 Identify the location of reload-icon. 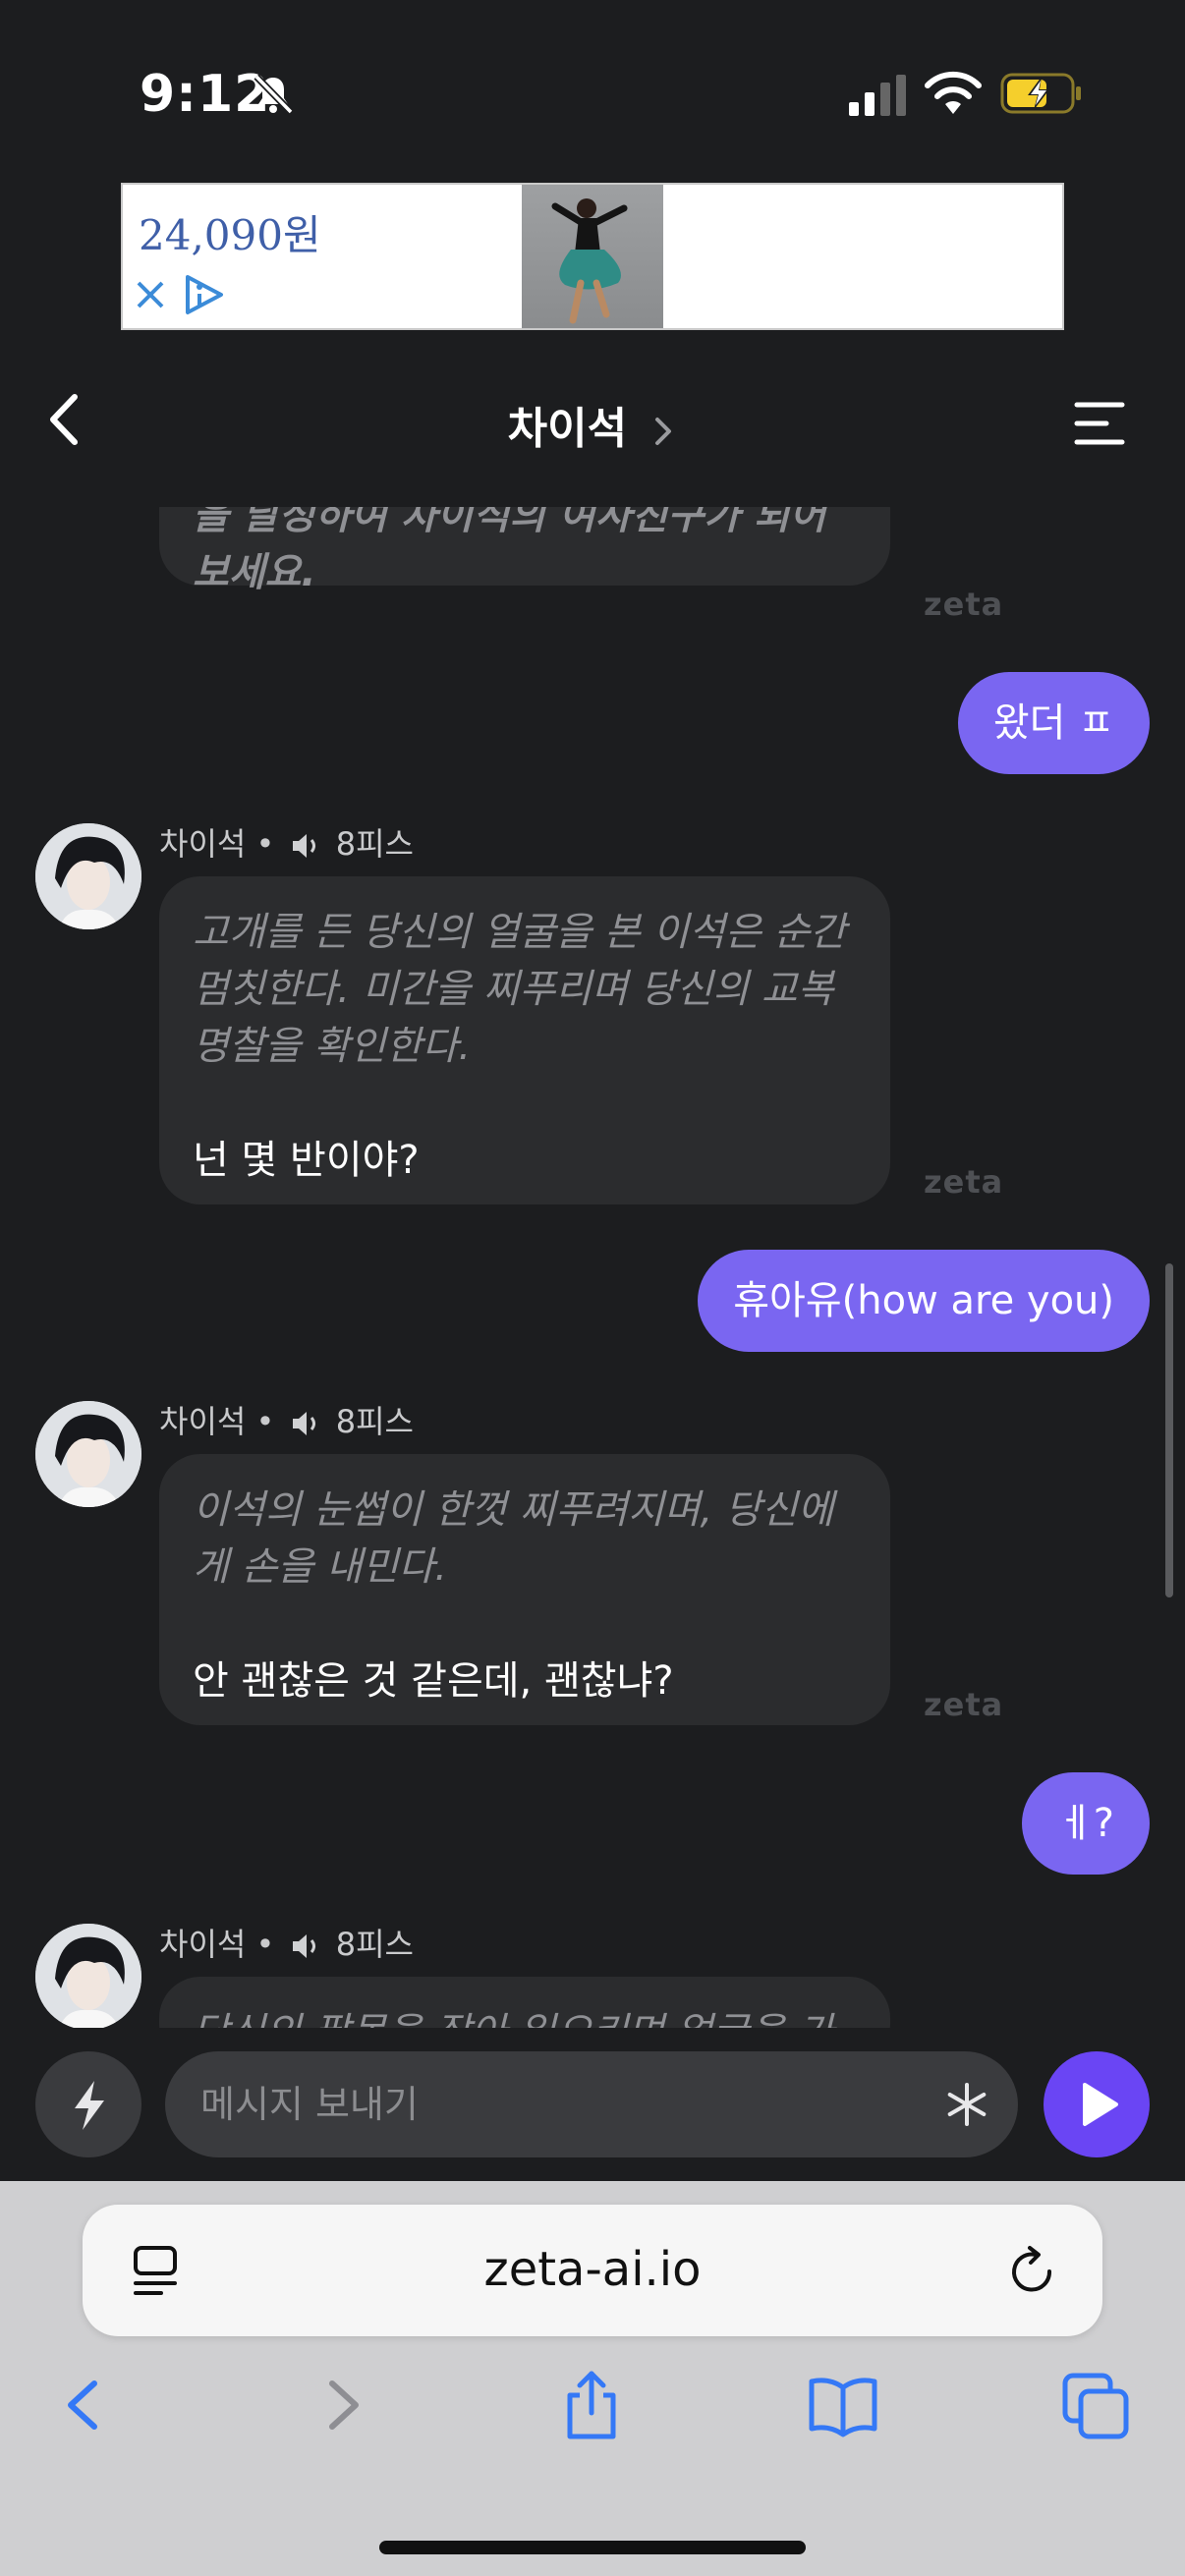
(1033, 2271).